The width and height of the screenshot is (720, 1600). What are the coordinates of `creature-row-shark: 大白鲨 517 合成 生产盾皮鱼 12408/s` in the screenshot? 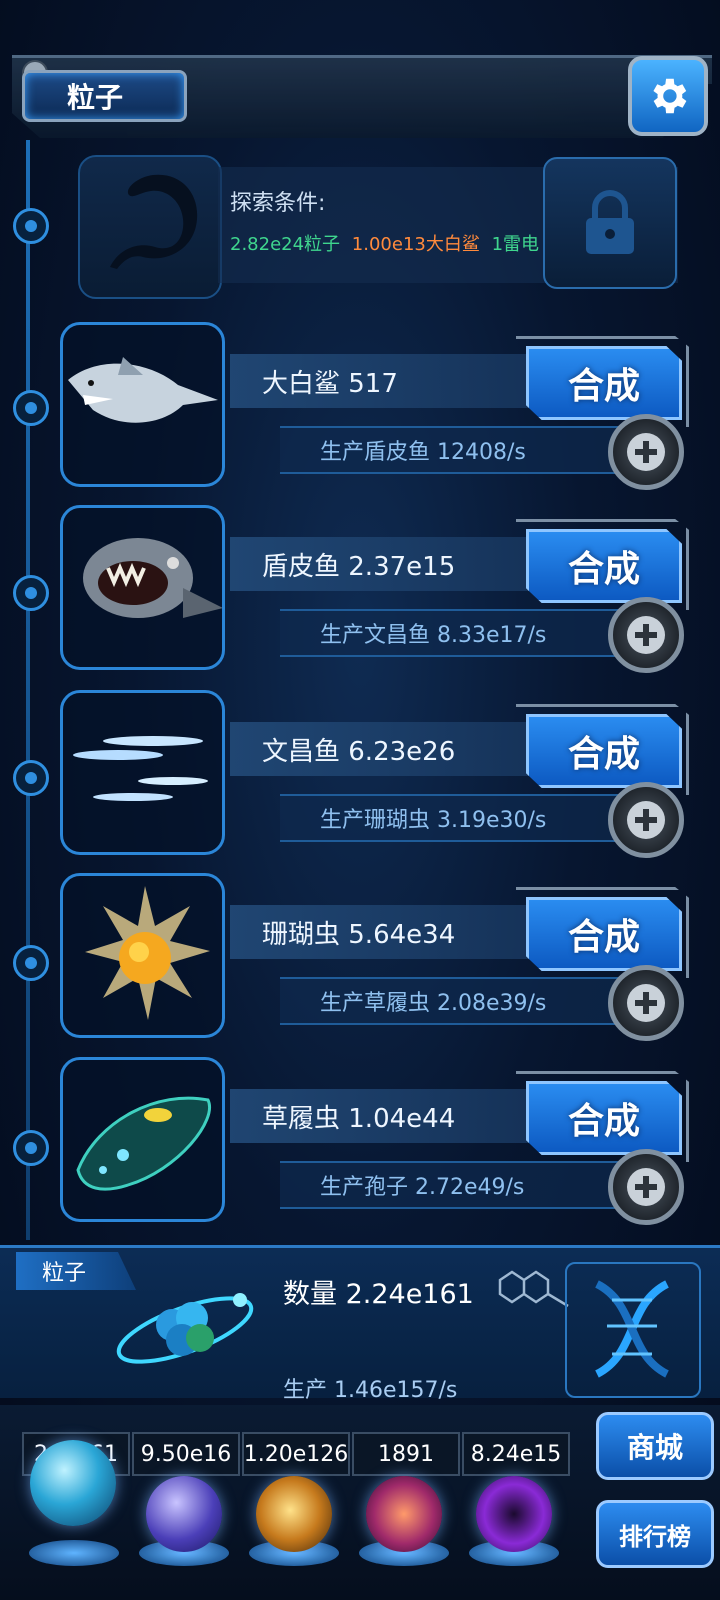 It's located at (380, 407).